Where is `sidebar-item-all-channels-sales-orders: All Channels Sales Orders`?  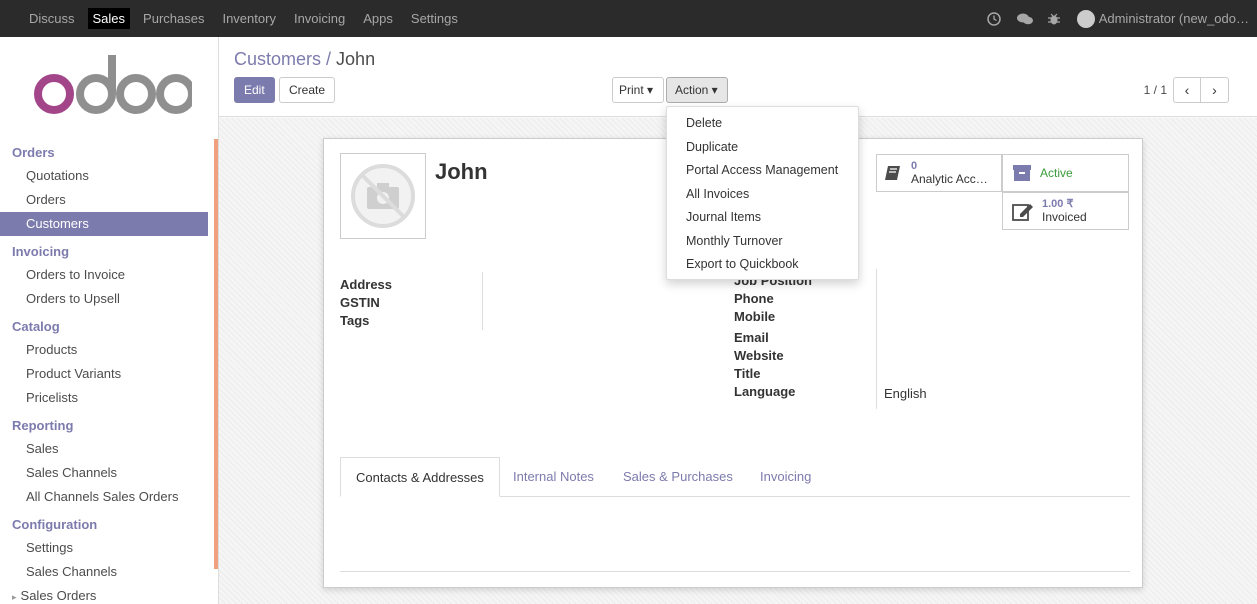
sidebar-item-all-channels-sales-orders: All Channels Sales Orders is located at coordinates (104, 497).